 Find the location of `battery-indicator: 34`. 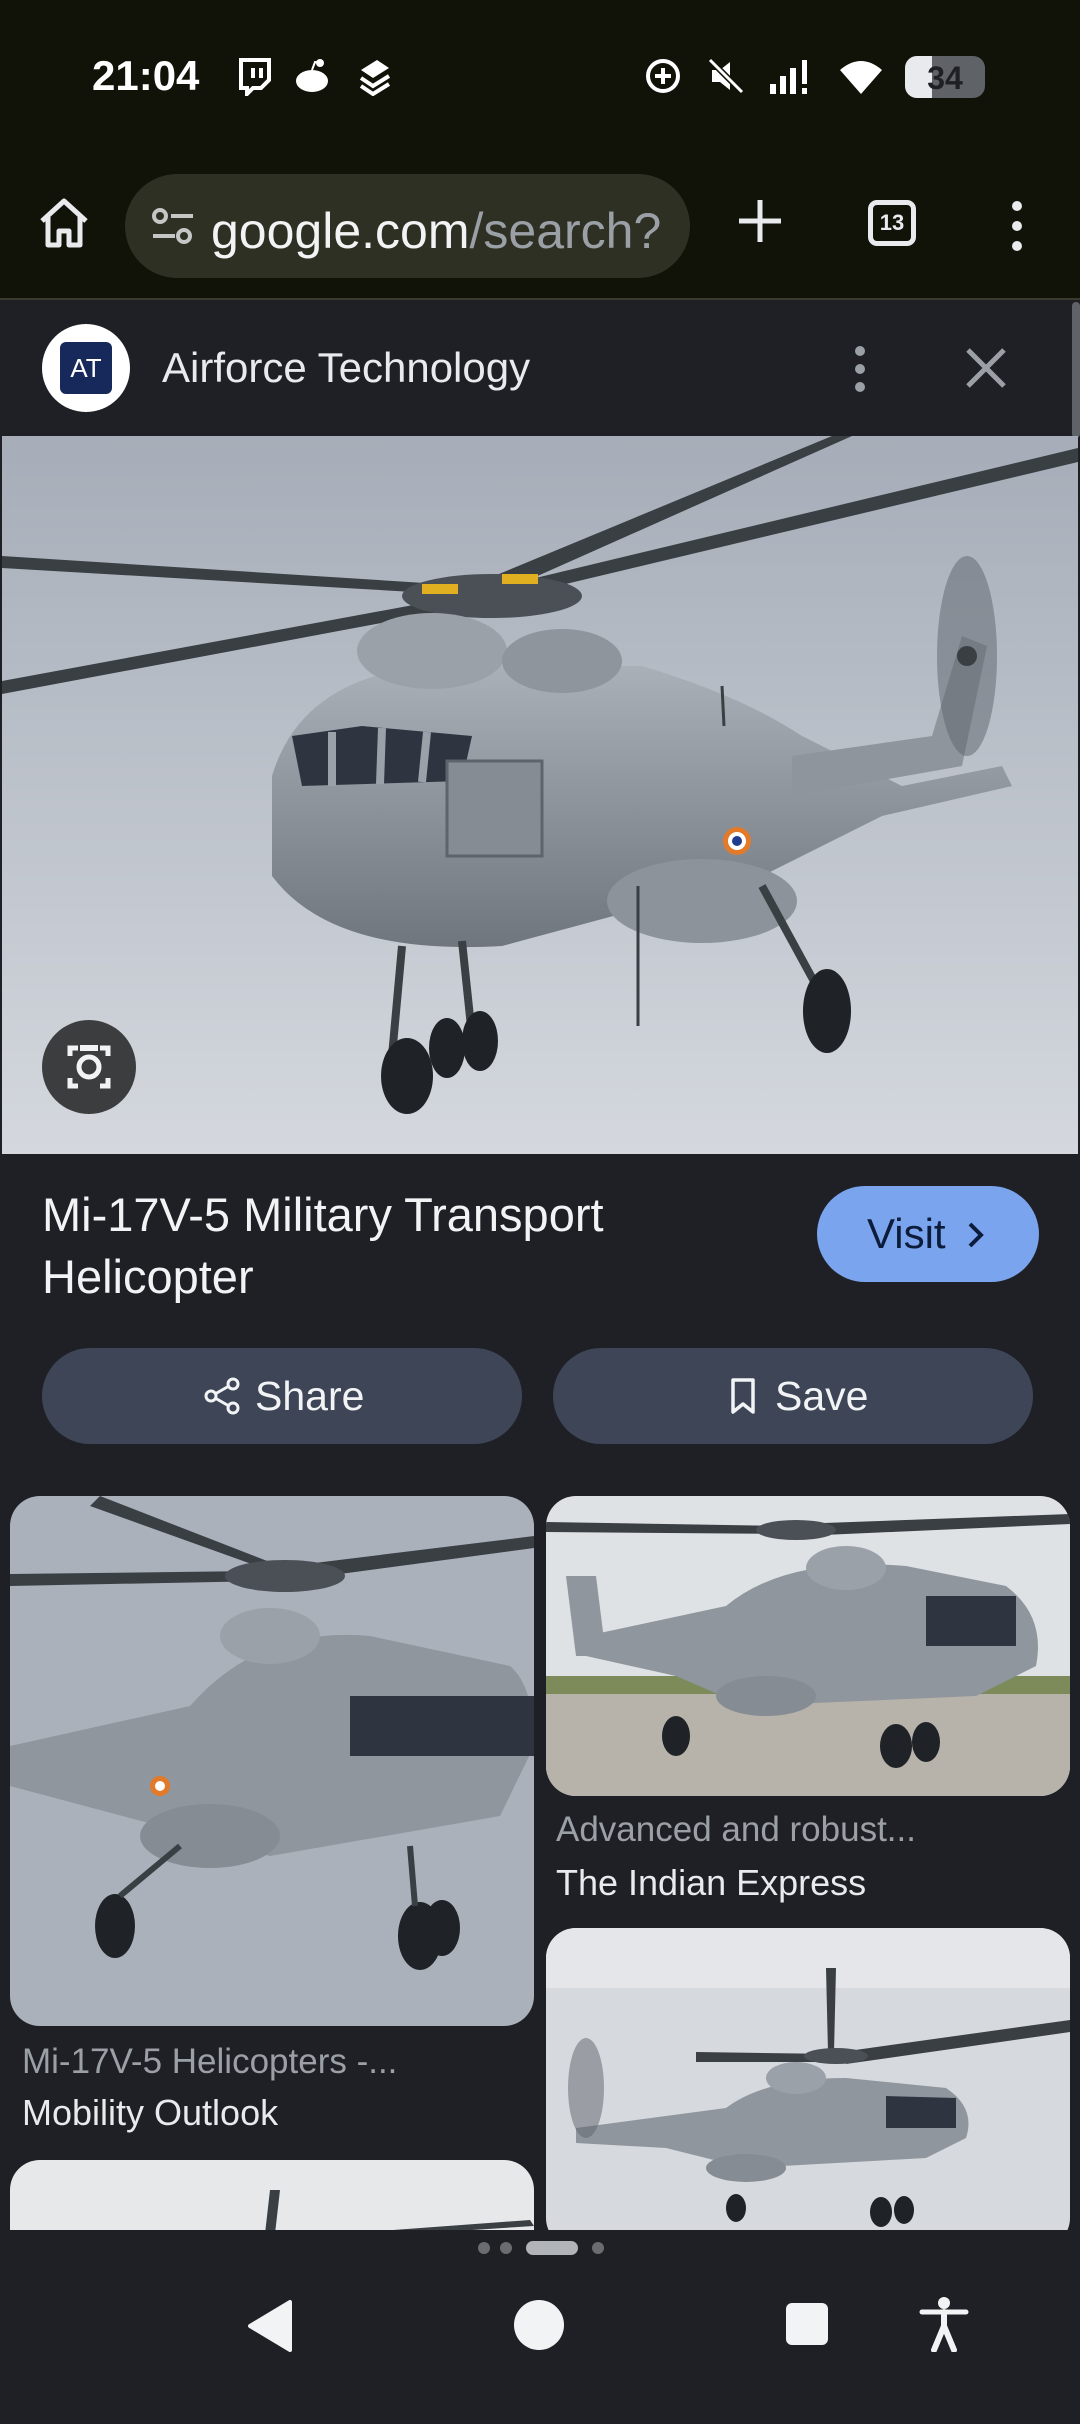

battery-indicator: 34 is located at coordinates (945, 77).